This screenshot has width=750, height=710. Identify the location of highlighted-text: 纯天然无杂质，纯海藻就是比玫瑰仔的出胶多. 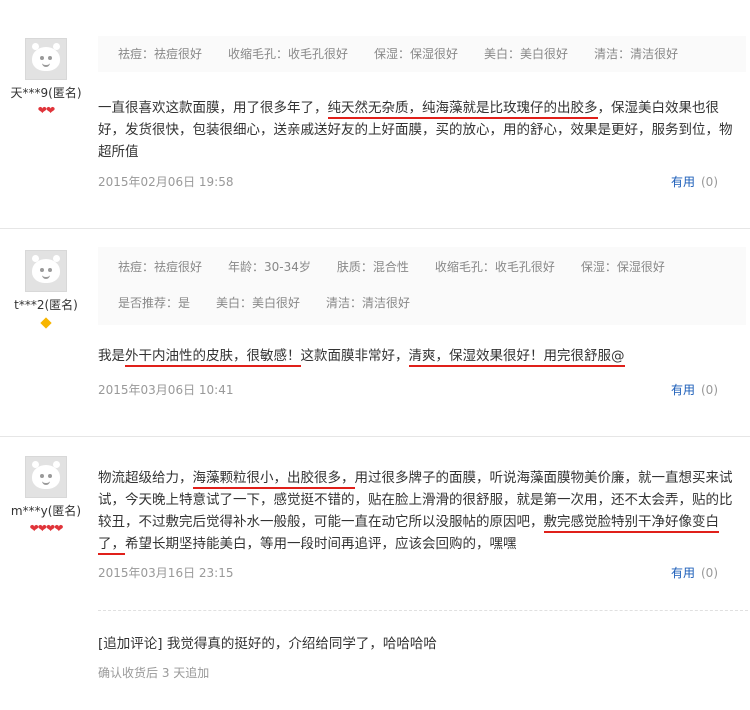
(462, 109).